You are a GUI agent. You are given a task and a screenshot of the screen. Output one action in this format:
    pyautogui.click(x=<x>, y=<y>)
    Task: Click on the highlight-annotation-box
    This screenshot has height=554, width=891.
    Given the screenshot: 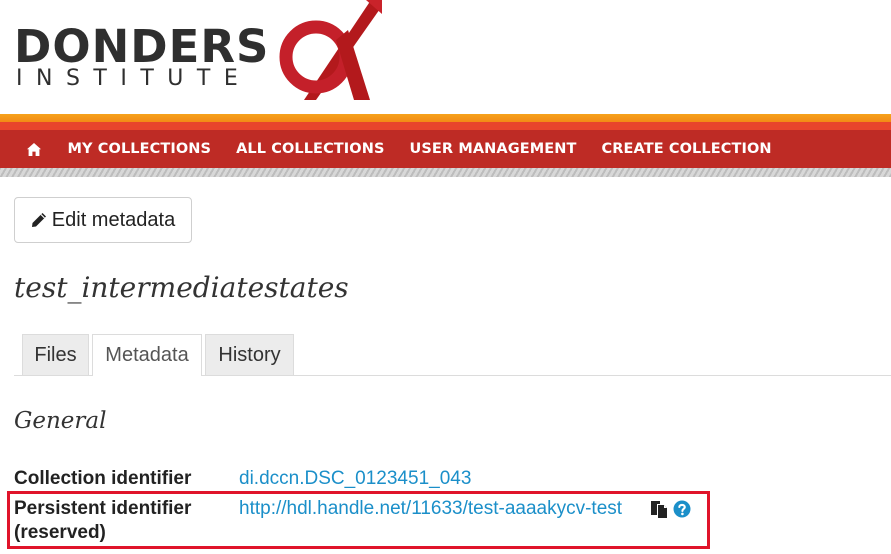 What is the action you would take?
    pyautogui.click(x=358, y=520)
    